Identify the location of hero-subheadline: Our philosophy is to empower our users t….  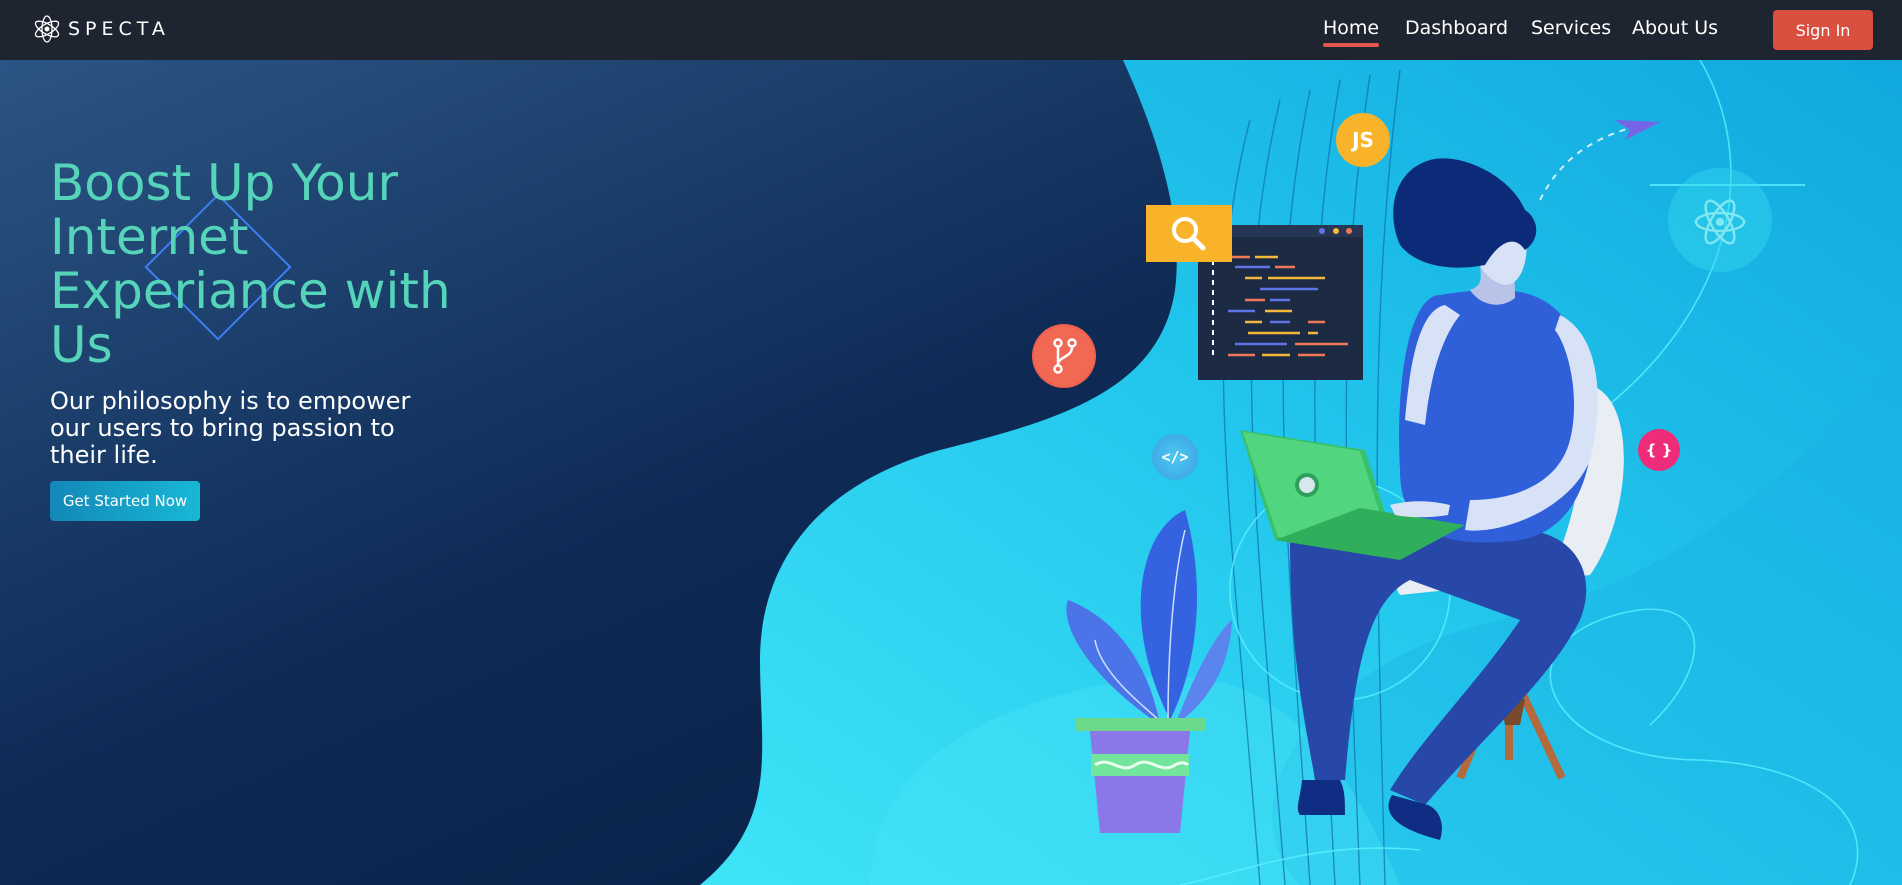
(230, 428).